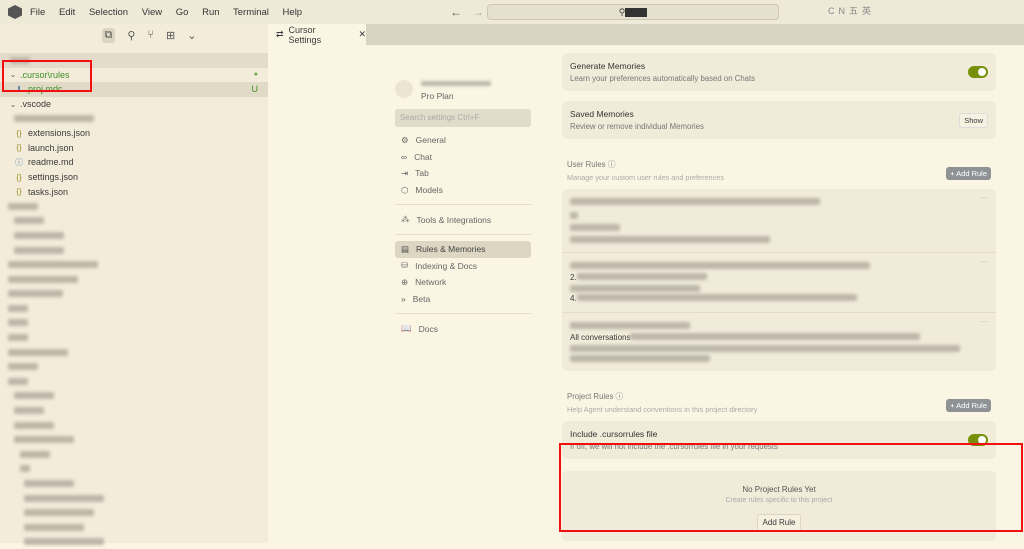  What do you see at coordinates (67, 12) in the screenshot?
I see `menu-edit: Edit` at bounding box center [67, 12].